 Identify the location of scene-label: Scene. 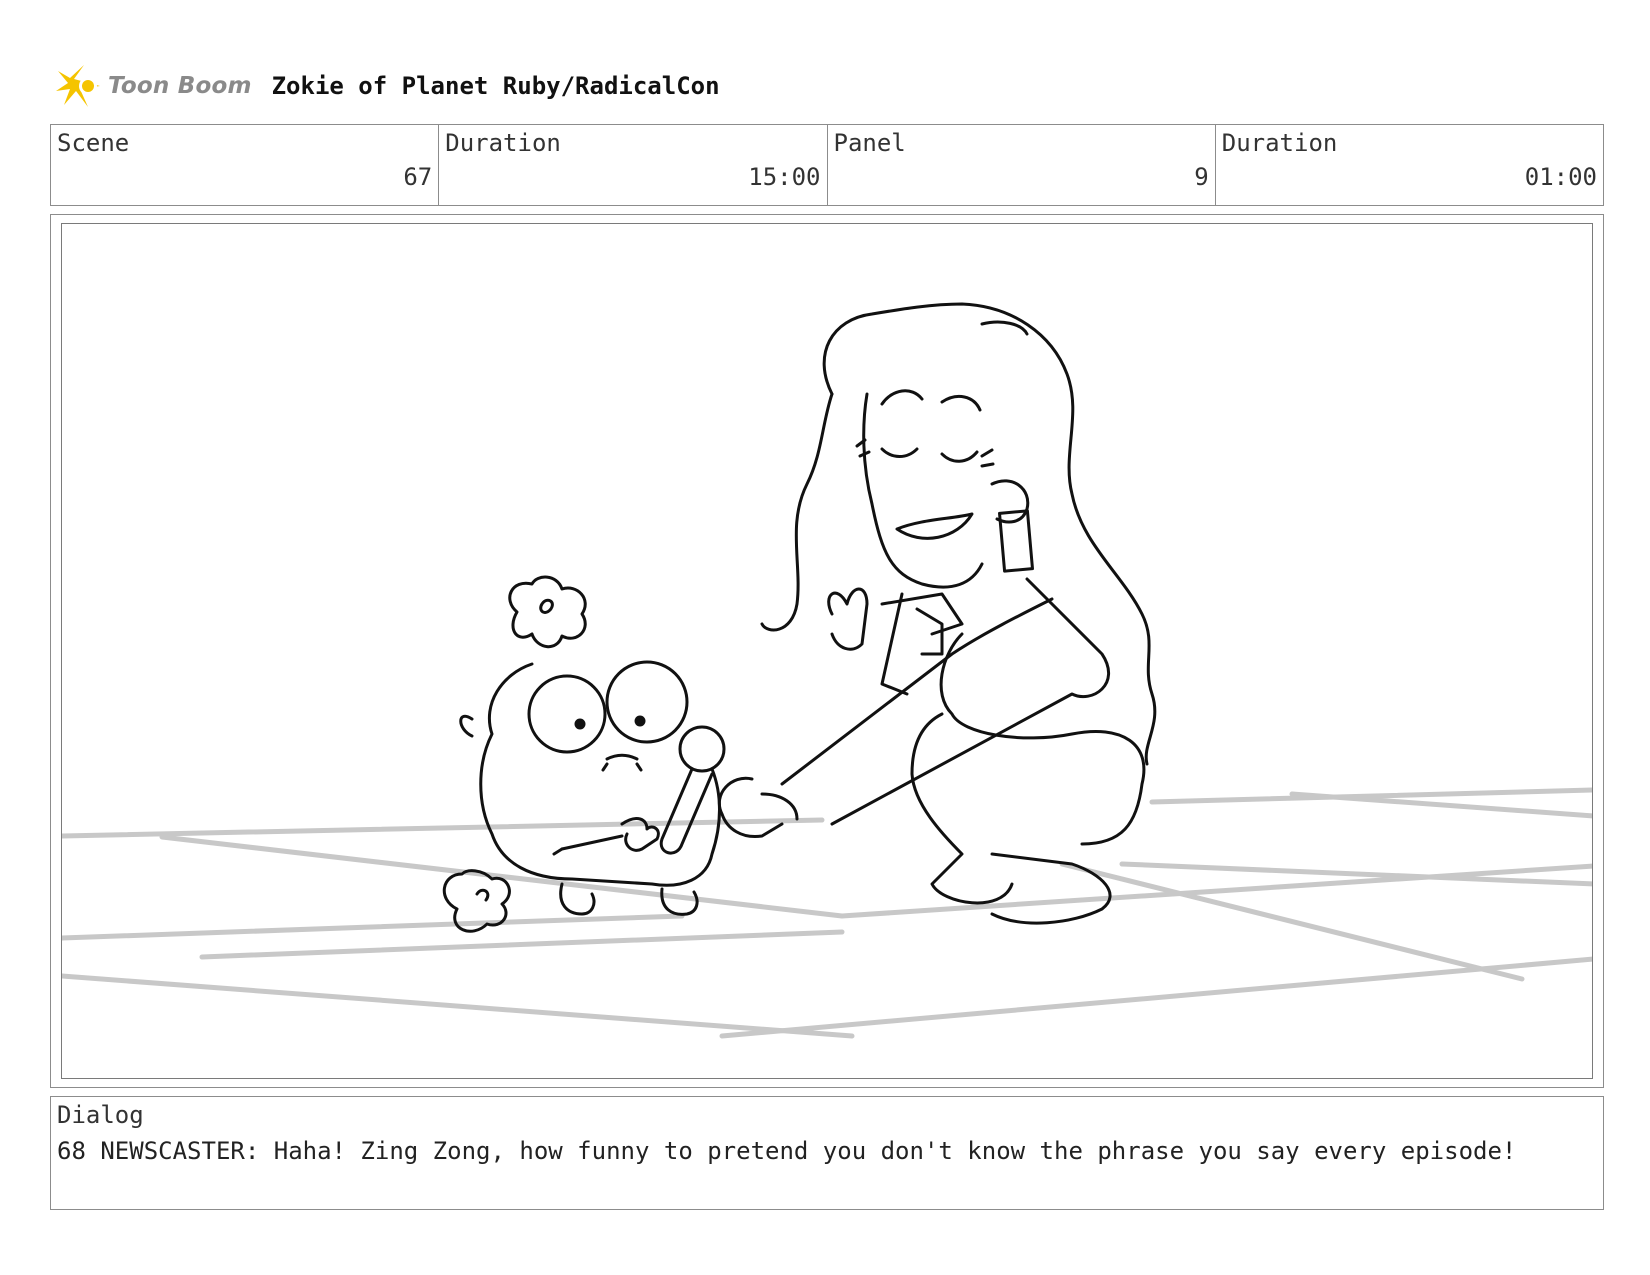
(93, 143).